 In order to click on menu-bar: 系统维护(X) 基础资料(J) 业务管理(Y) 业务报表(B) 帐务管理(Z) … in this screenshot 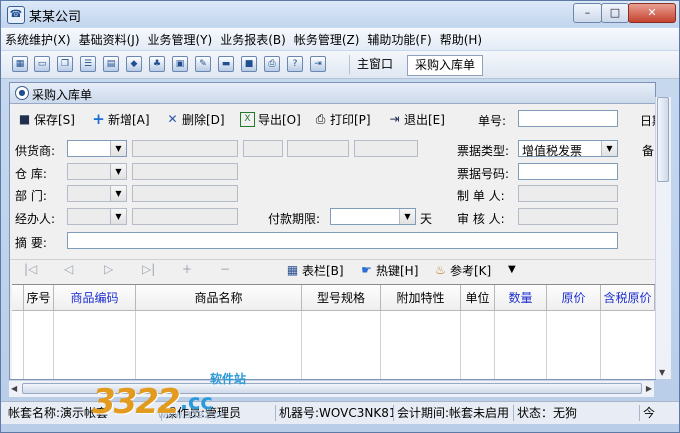, I will do `click(340, 39)`.